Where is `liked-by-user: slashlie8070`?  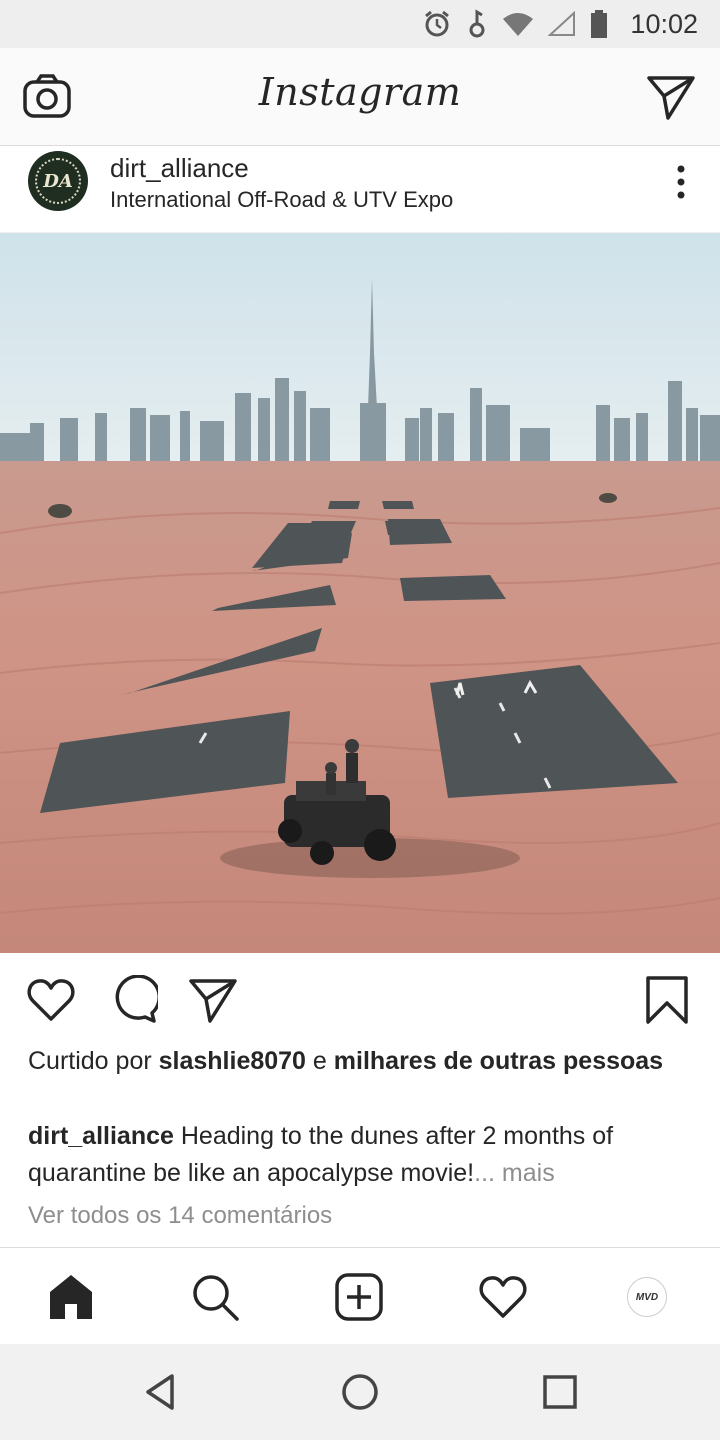 liked-by-user: slashlie8070 is located at coordinates (232, 1061).